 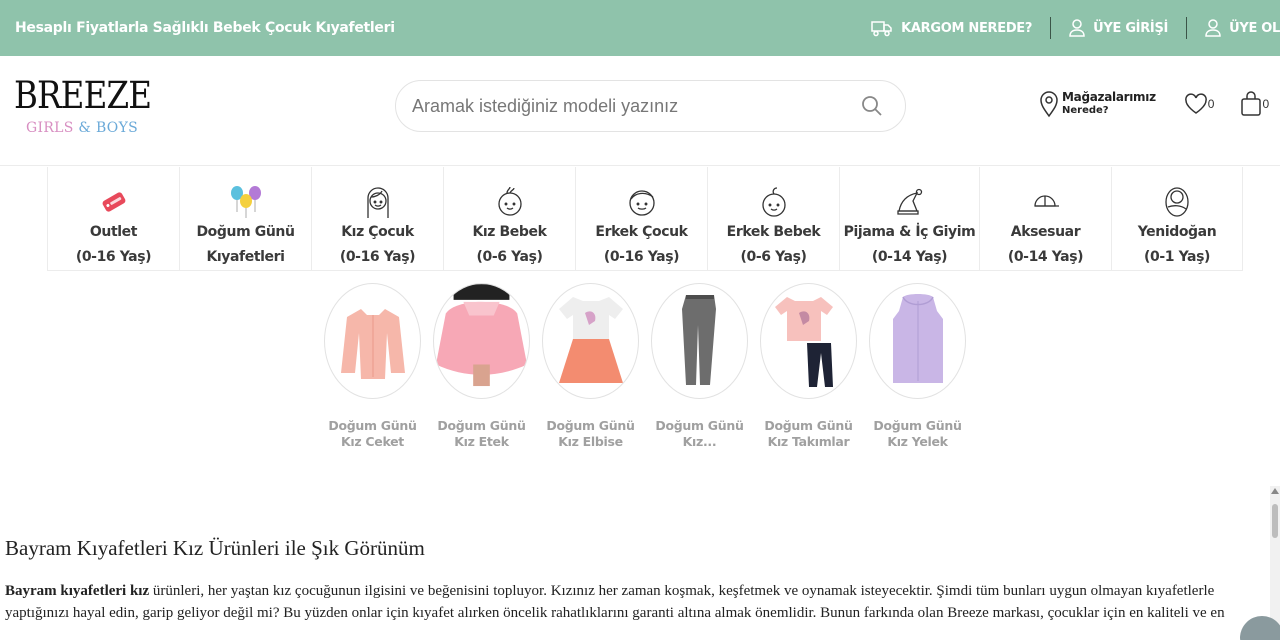 I want to click on store-locator-link: Mağazalarımız Nerede?, so click(x=1098, y=104).